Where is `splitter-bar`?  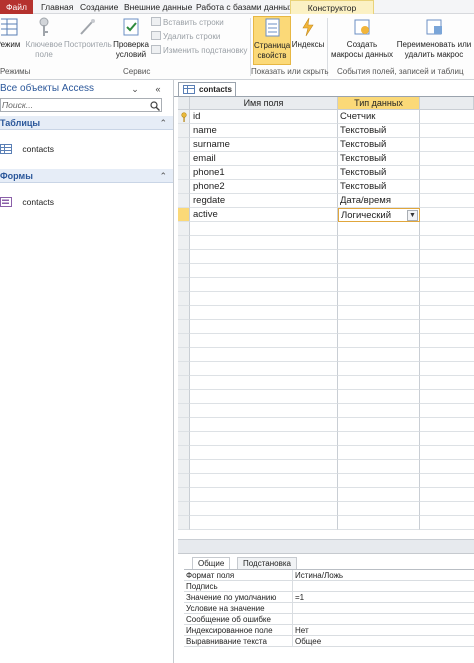
splitter-bar is located at coordinates (326, 546).